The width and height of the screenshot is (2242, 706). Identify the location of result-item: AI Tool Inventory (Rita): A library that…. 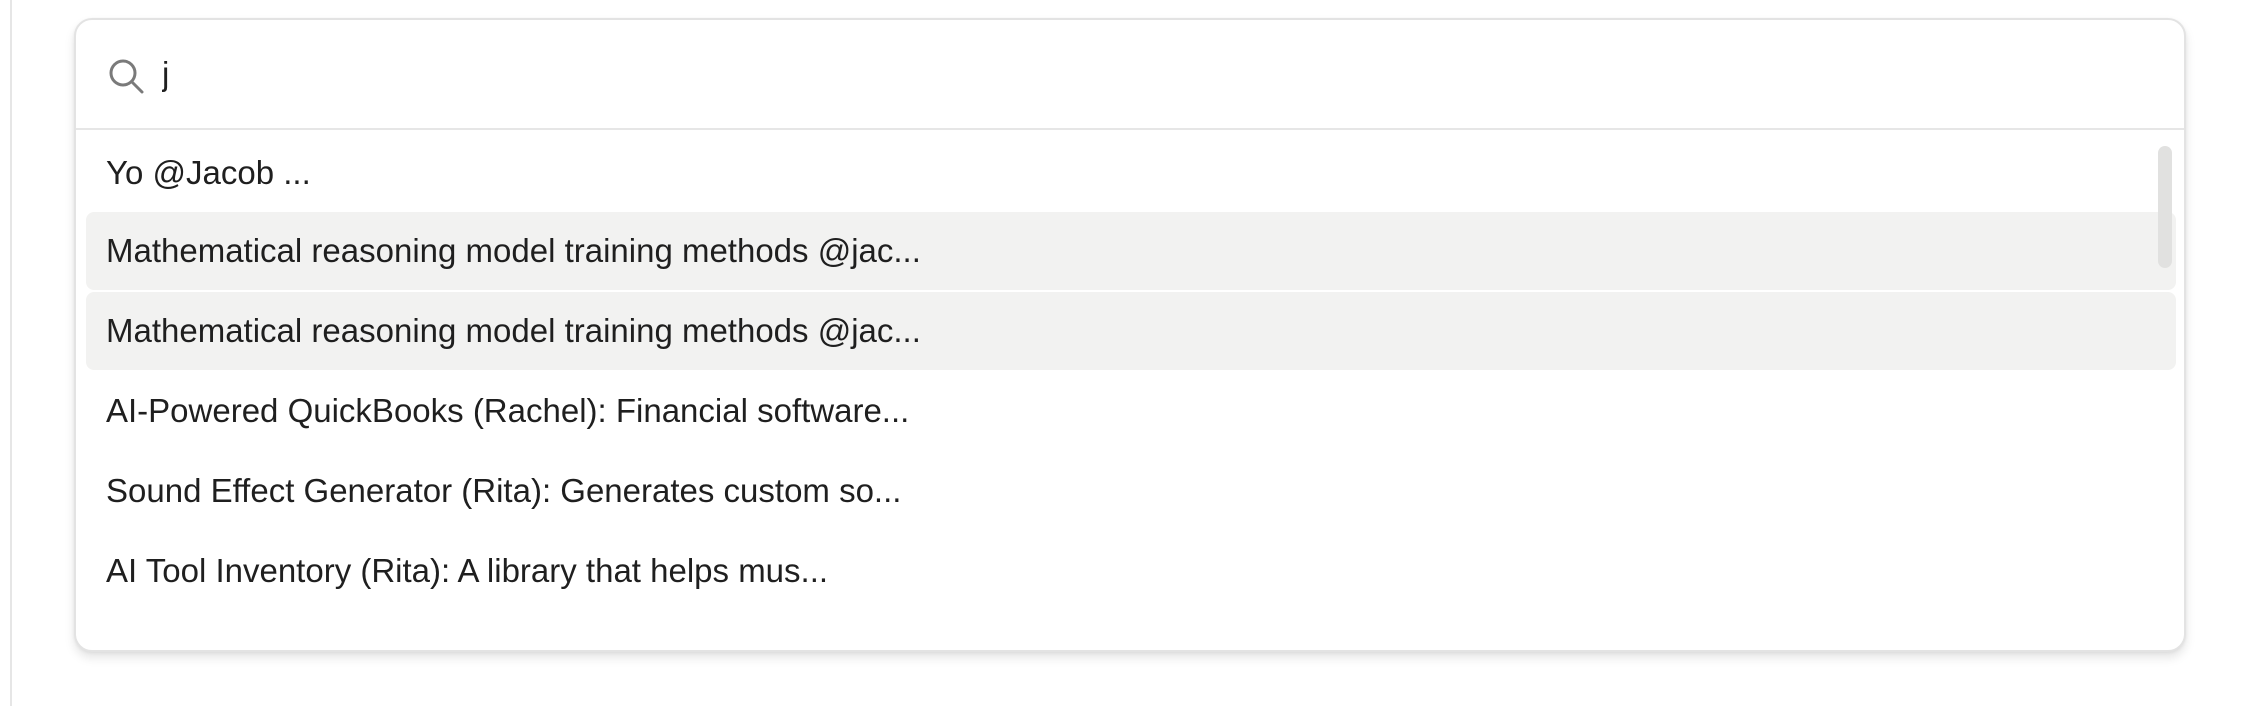
(1131, 571).